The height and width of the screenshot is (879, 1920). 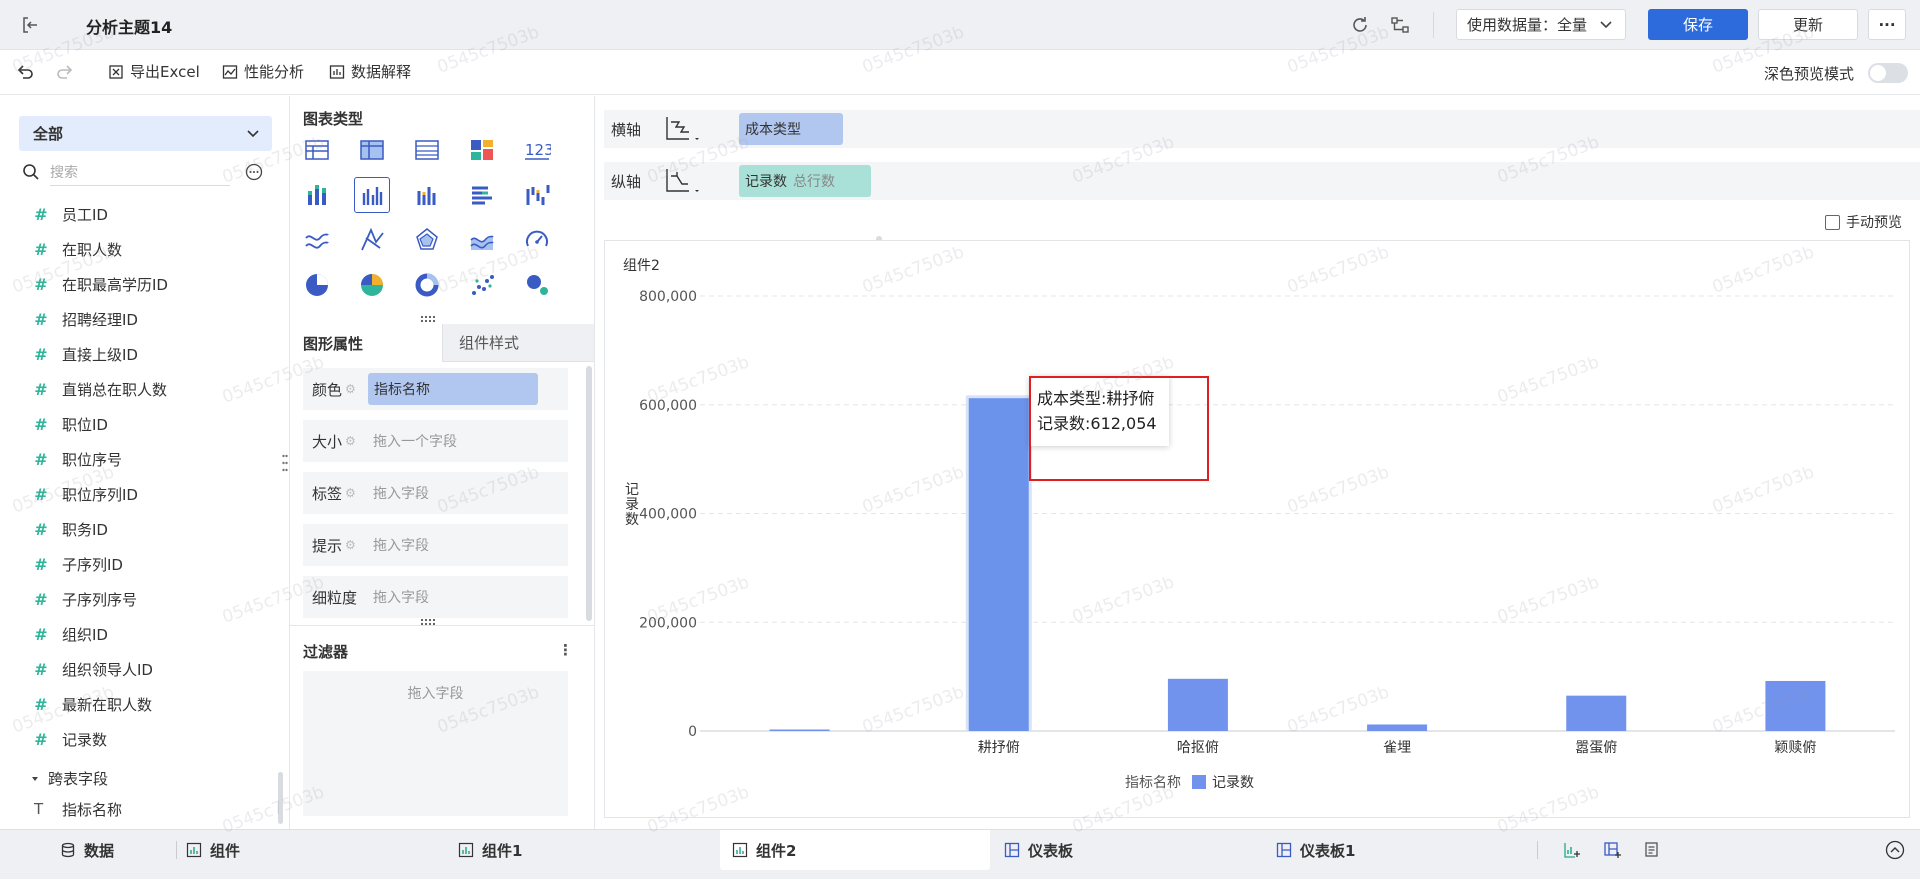 I want to click on redo-icon, so click(x=65, y=72).